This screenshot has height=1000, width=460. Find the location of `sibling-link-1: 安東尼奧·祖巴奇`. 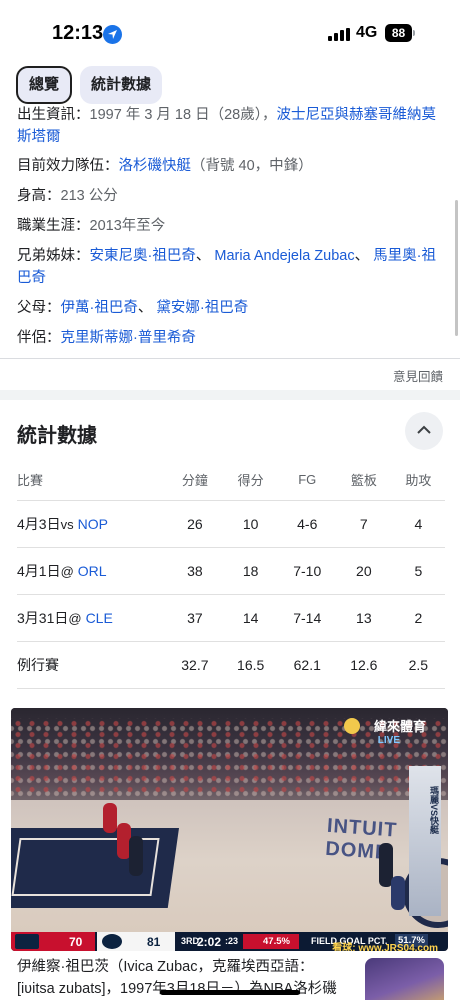

sibling-link-1: 安東尼奧·祖巴奇 is located at coordinates (143, 256).